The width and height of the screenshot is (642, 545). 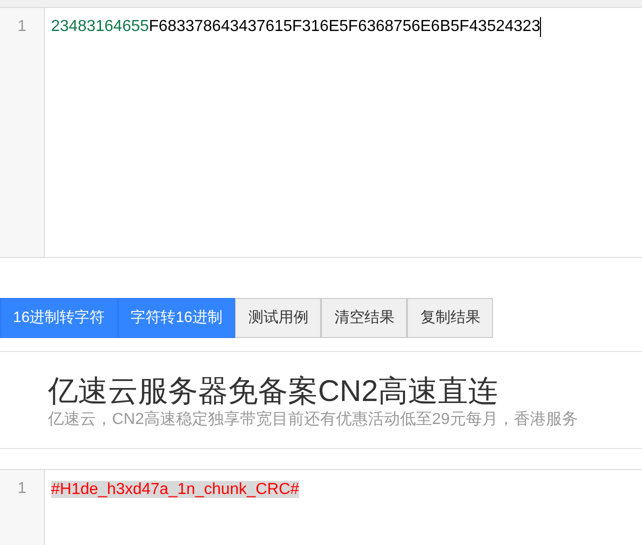 What do you see at coordinates (175, 489) in the screenshot?
I see `output-text: #H1de_h3xd47a_1n_chunk_CRC#` at bounding box center [175, 489].